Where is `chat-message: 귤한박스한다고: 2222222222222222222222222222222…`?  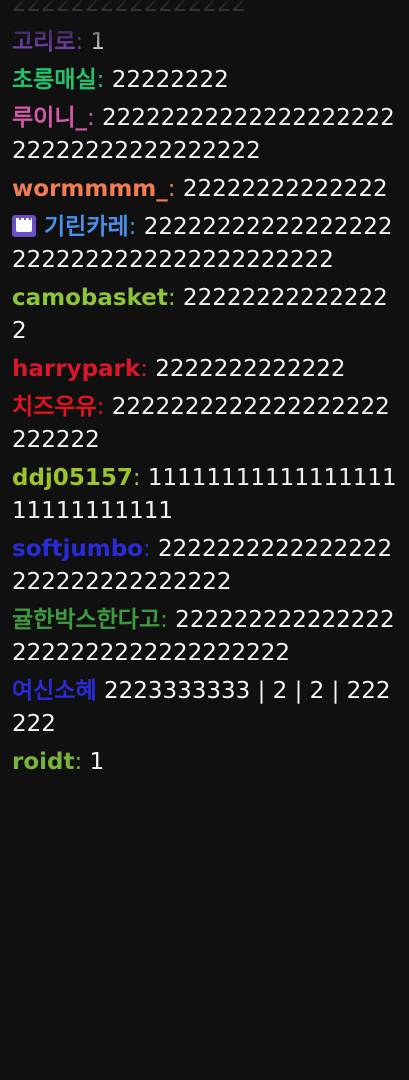 chat-message: 귤한박스한다고: 2222222222222222222222222222222… is located at coordinates (205, 637).